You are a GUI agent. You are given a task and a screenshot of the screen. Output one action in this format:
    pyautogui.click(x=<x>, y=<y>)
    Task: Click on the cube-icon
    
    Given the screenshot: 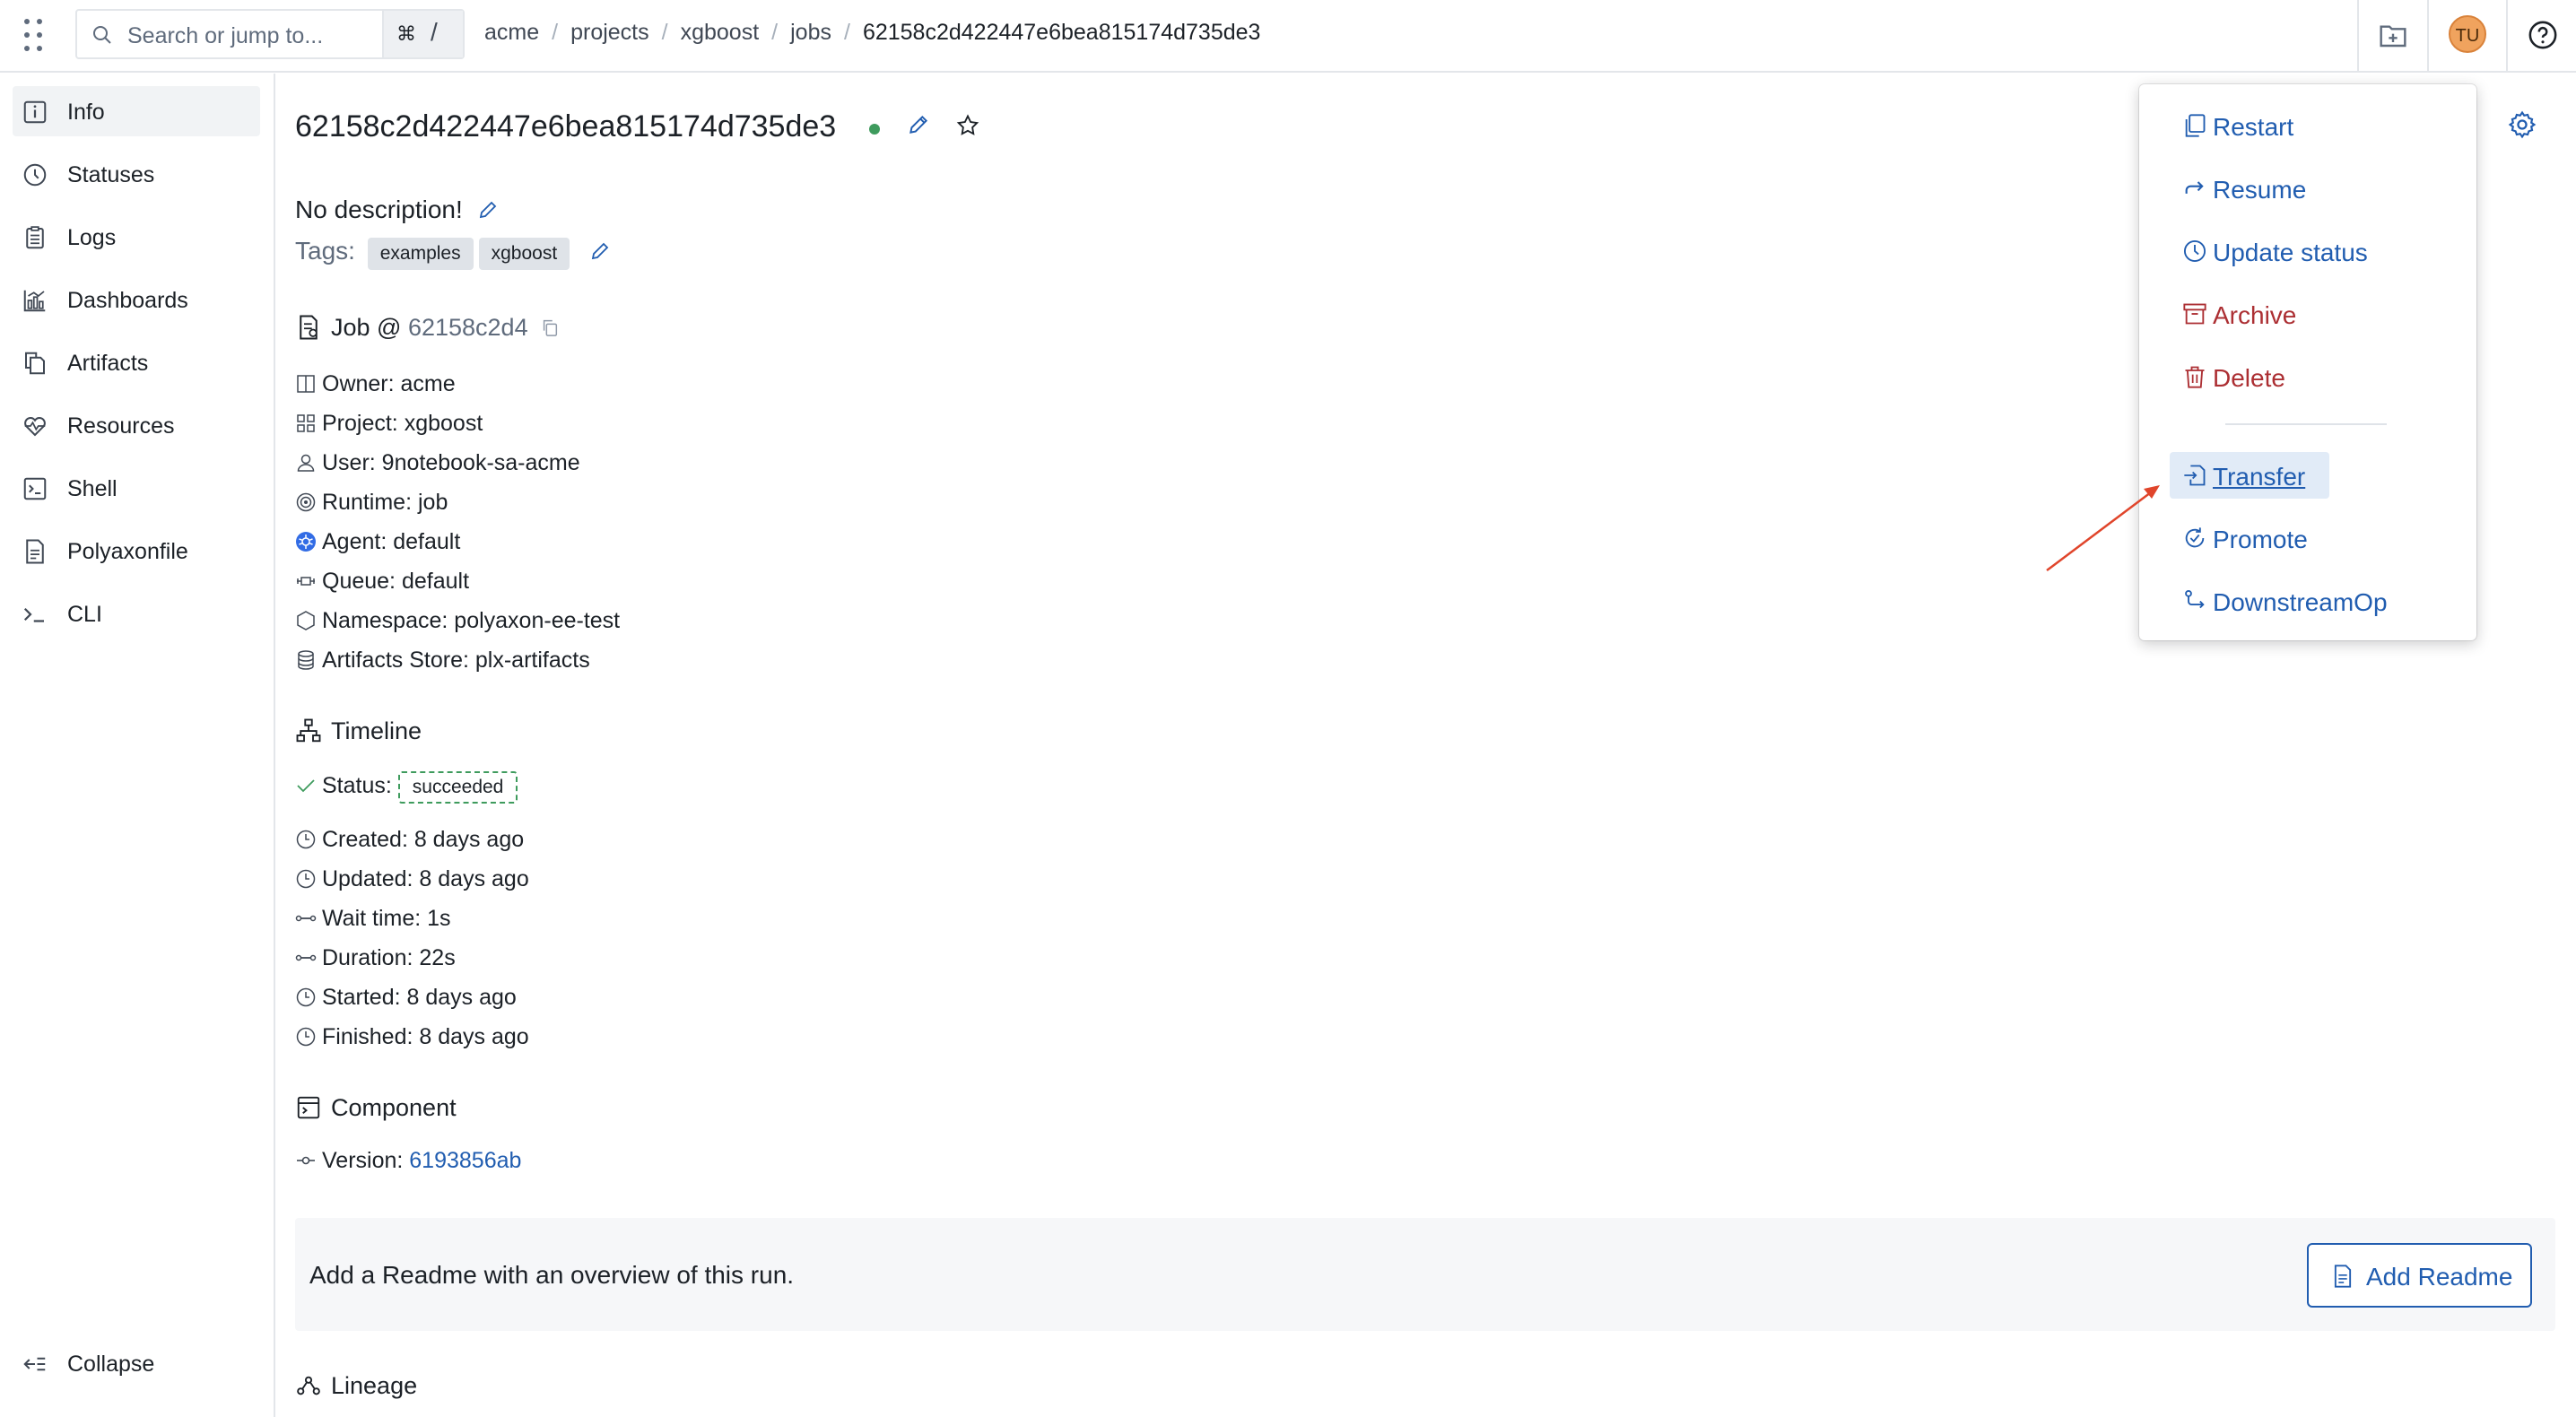 What is the action you would take?
    pyautogui.click(x=306, y=621)
    